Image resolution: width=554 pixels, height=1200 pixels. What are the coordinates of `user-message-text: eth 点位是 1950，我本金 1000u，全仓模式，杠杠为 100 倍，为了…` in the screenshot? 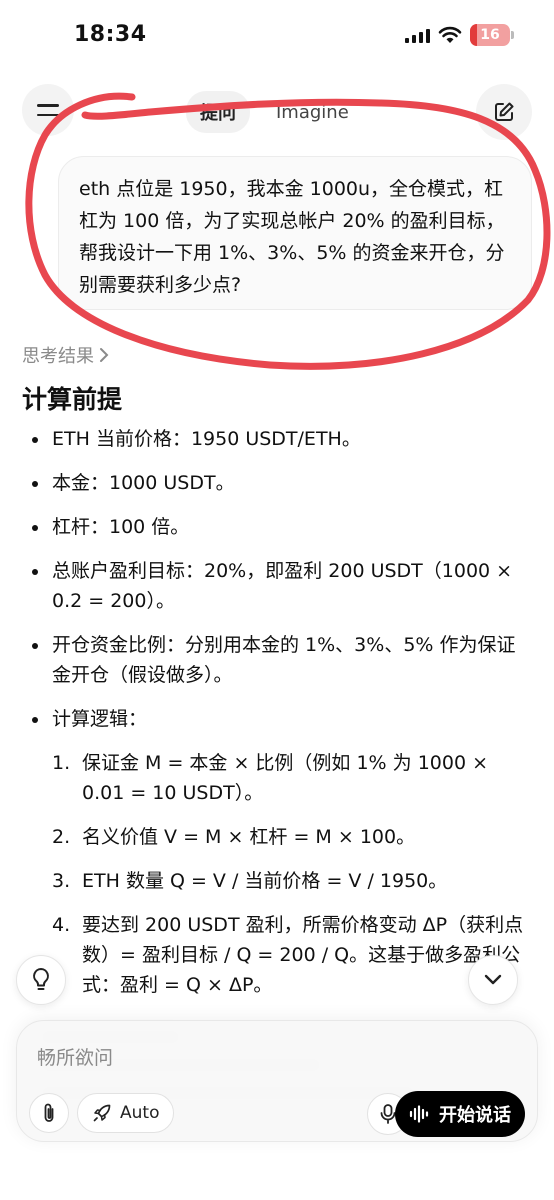 It's located at (292, 237).